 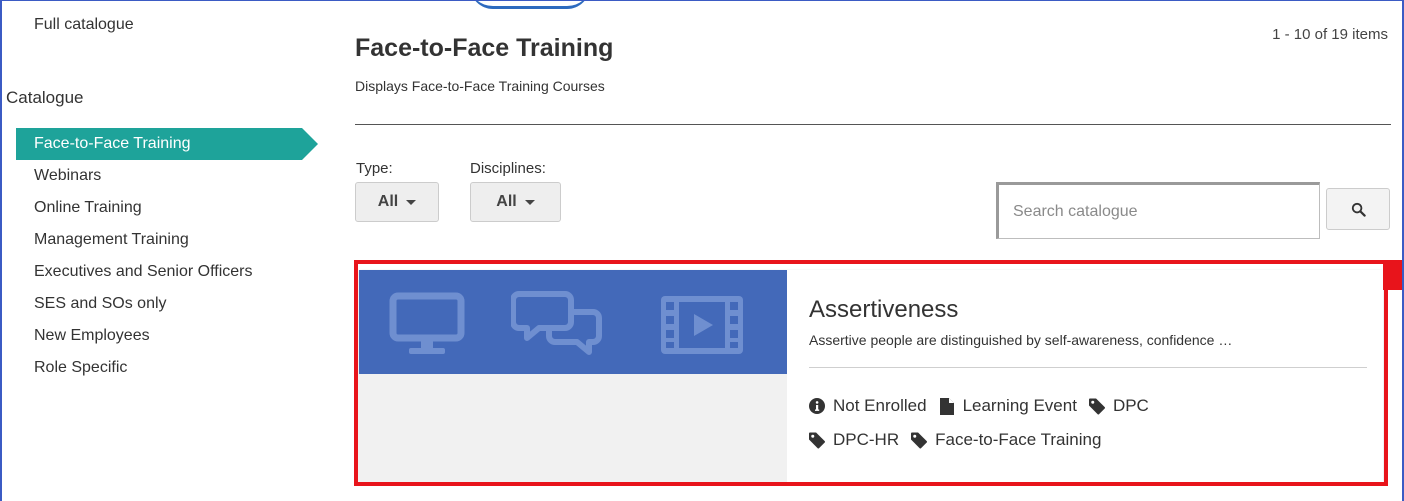 I want to click on sidebar-item-management-training: Management Training, so click(x=159, y=240).